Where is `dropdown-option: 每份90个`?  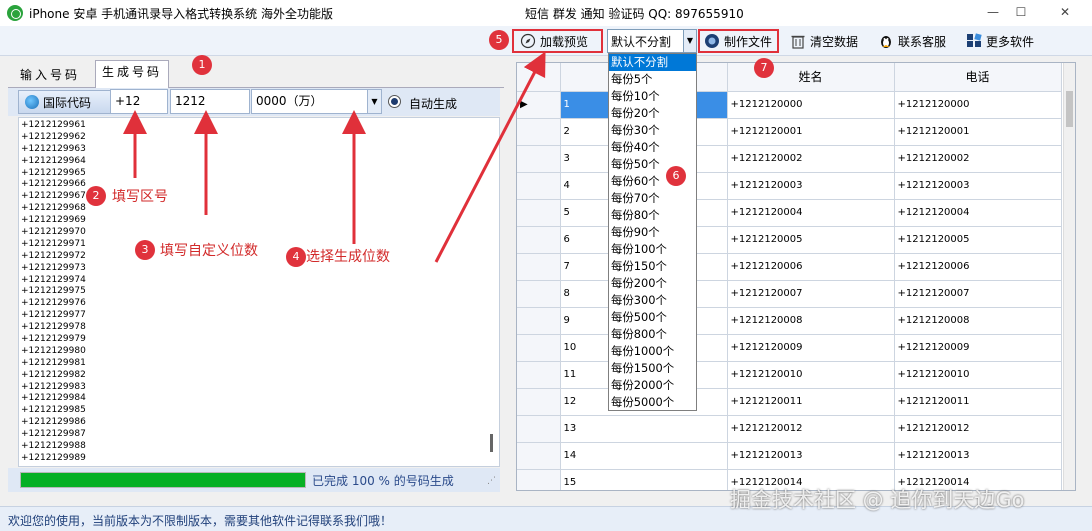
dropdown-option: 每份90个 is located at coordinates (652, 232).